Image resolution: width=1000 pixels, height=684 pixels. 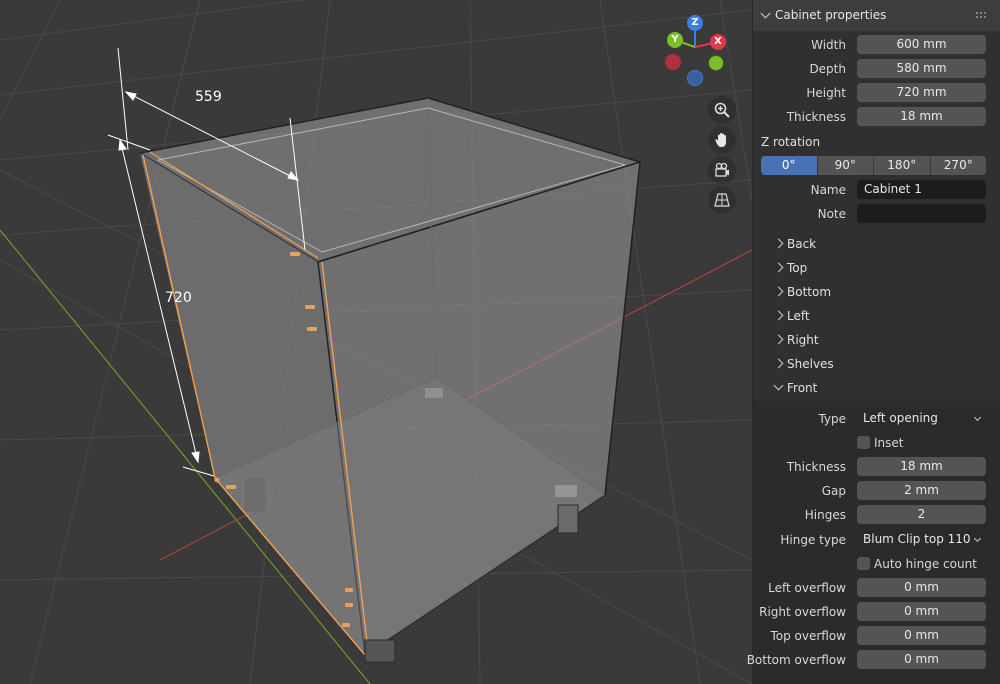 I want to click on section-shelves-label: Shelves, so click(x=810, y=364).